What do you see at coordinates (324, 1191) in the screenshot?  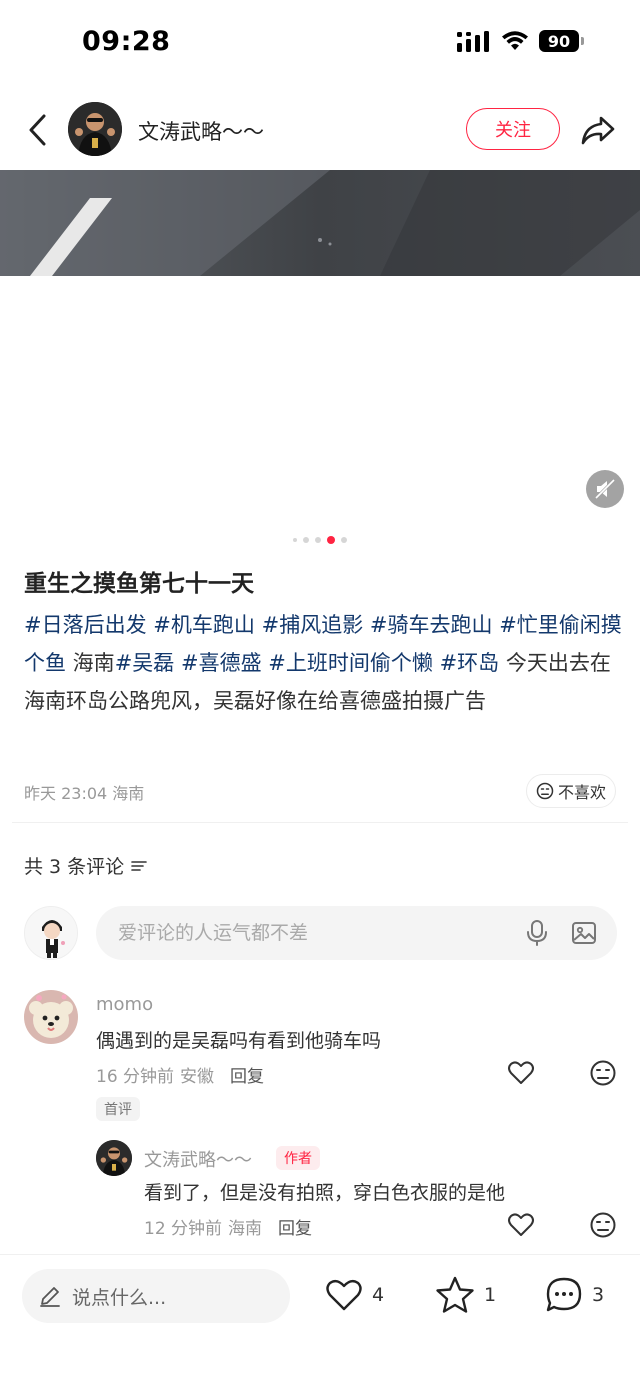 I see `reply-text: 看到了，但是没有拍照，穿白色衣服的是他` at bounding box center [324, 1191].